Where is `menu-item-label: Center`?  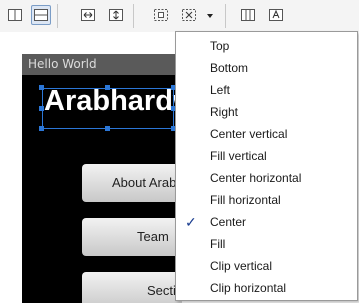
menu-item-label: Center is located at coordinates (228, 222).